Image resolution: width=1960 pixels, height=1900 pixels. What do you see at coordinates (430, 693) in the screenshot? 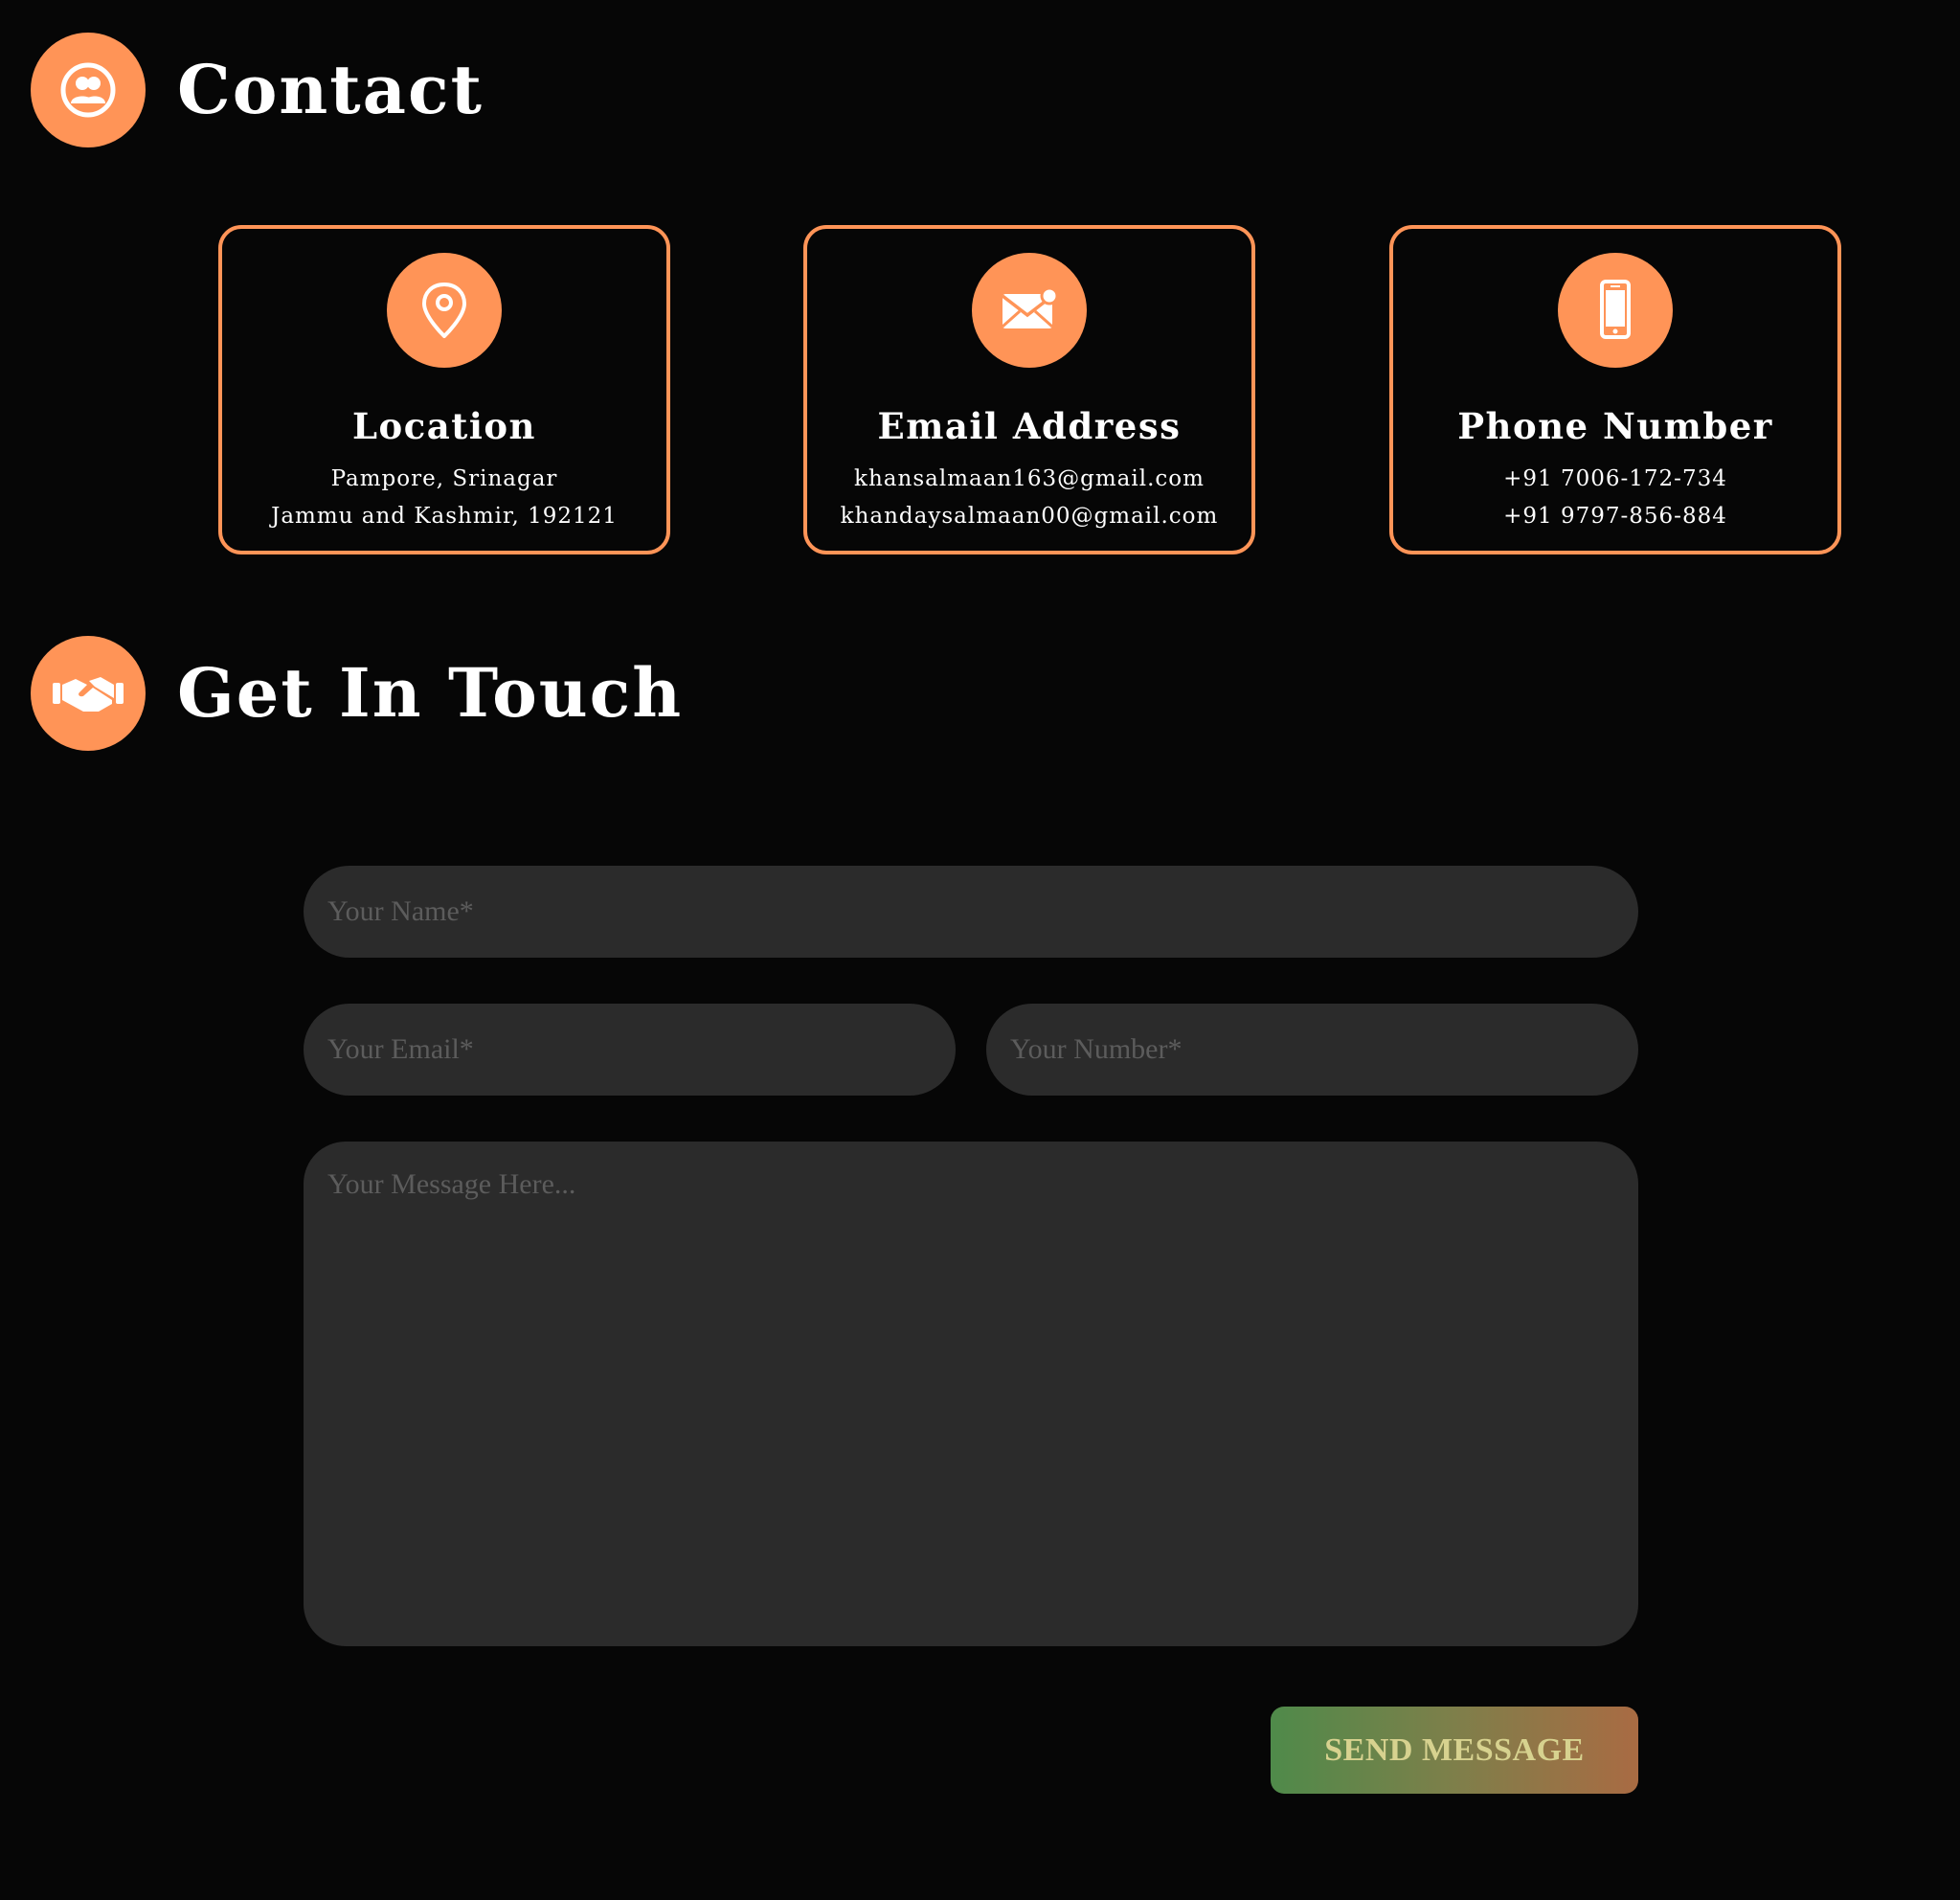
I see `get-in-touch-title: Get In Touch` at bounding box center [430, 693].